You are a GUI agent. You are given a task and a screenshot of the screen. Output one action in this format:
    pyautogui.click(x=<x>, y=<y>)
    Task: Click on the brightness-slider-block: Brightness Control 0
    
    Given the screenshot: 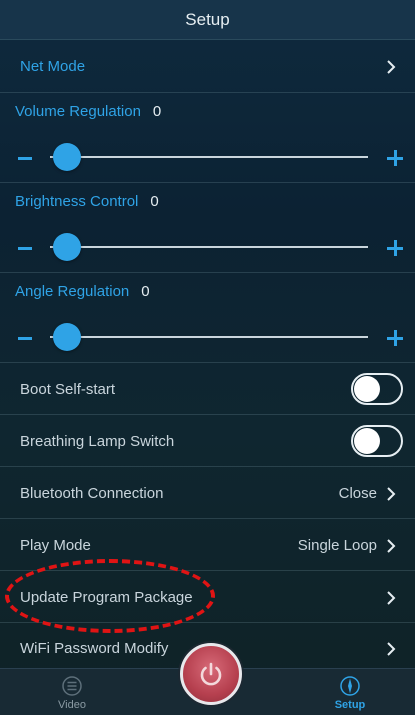 What is the action you would take?
    pyautogui.click(x=207, y=228)
    